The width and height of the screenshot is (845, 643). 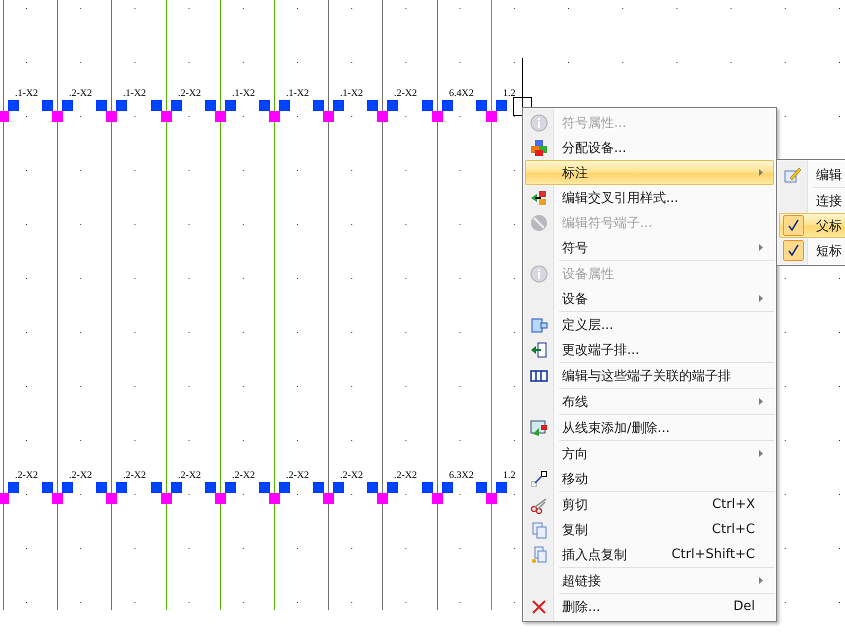 What do you see at coordinates (461, 475) in the screenshot?
I see `terminal-label: 6.3X2` at bounding box center [461, 475].